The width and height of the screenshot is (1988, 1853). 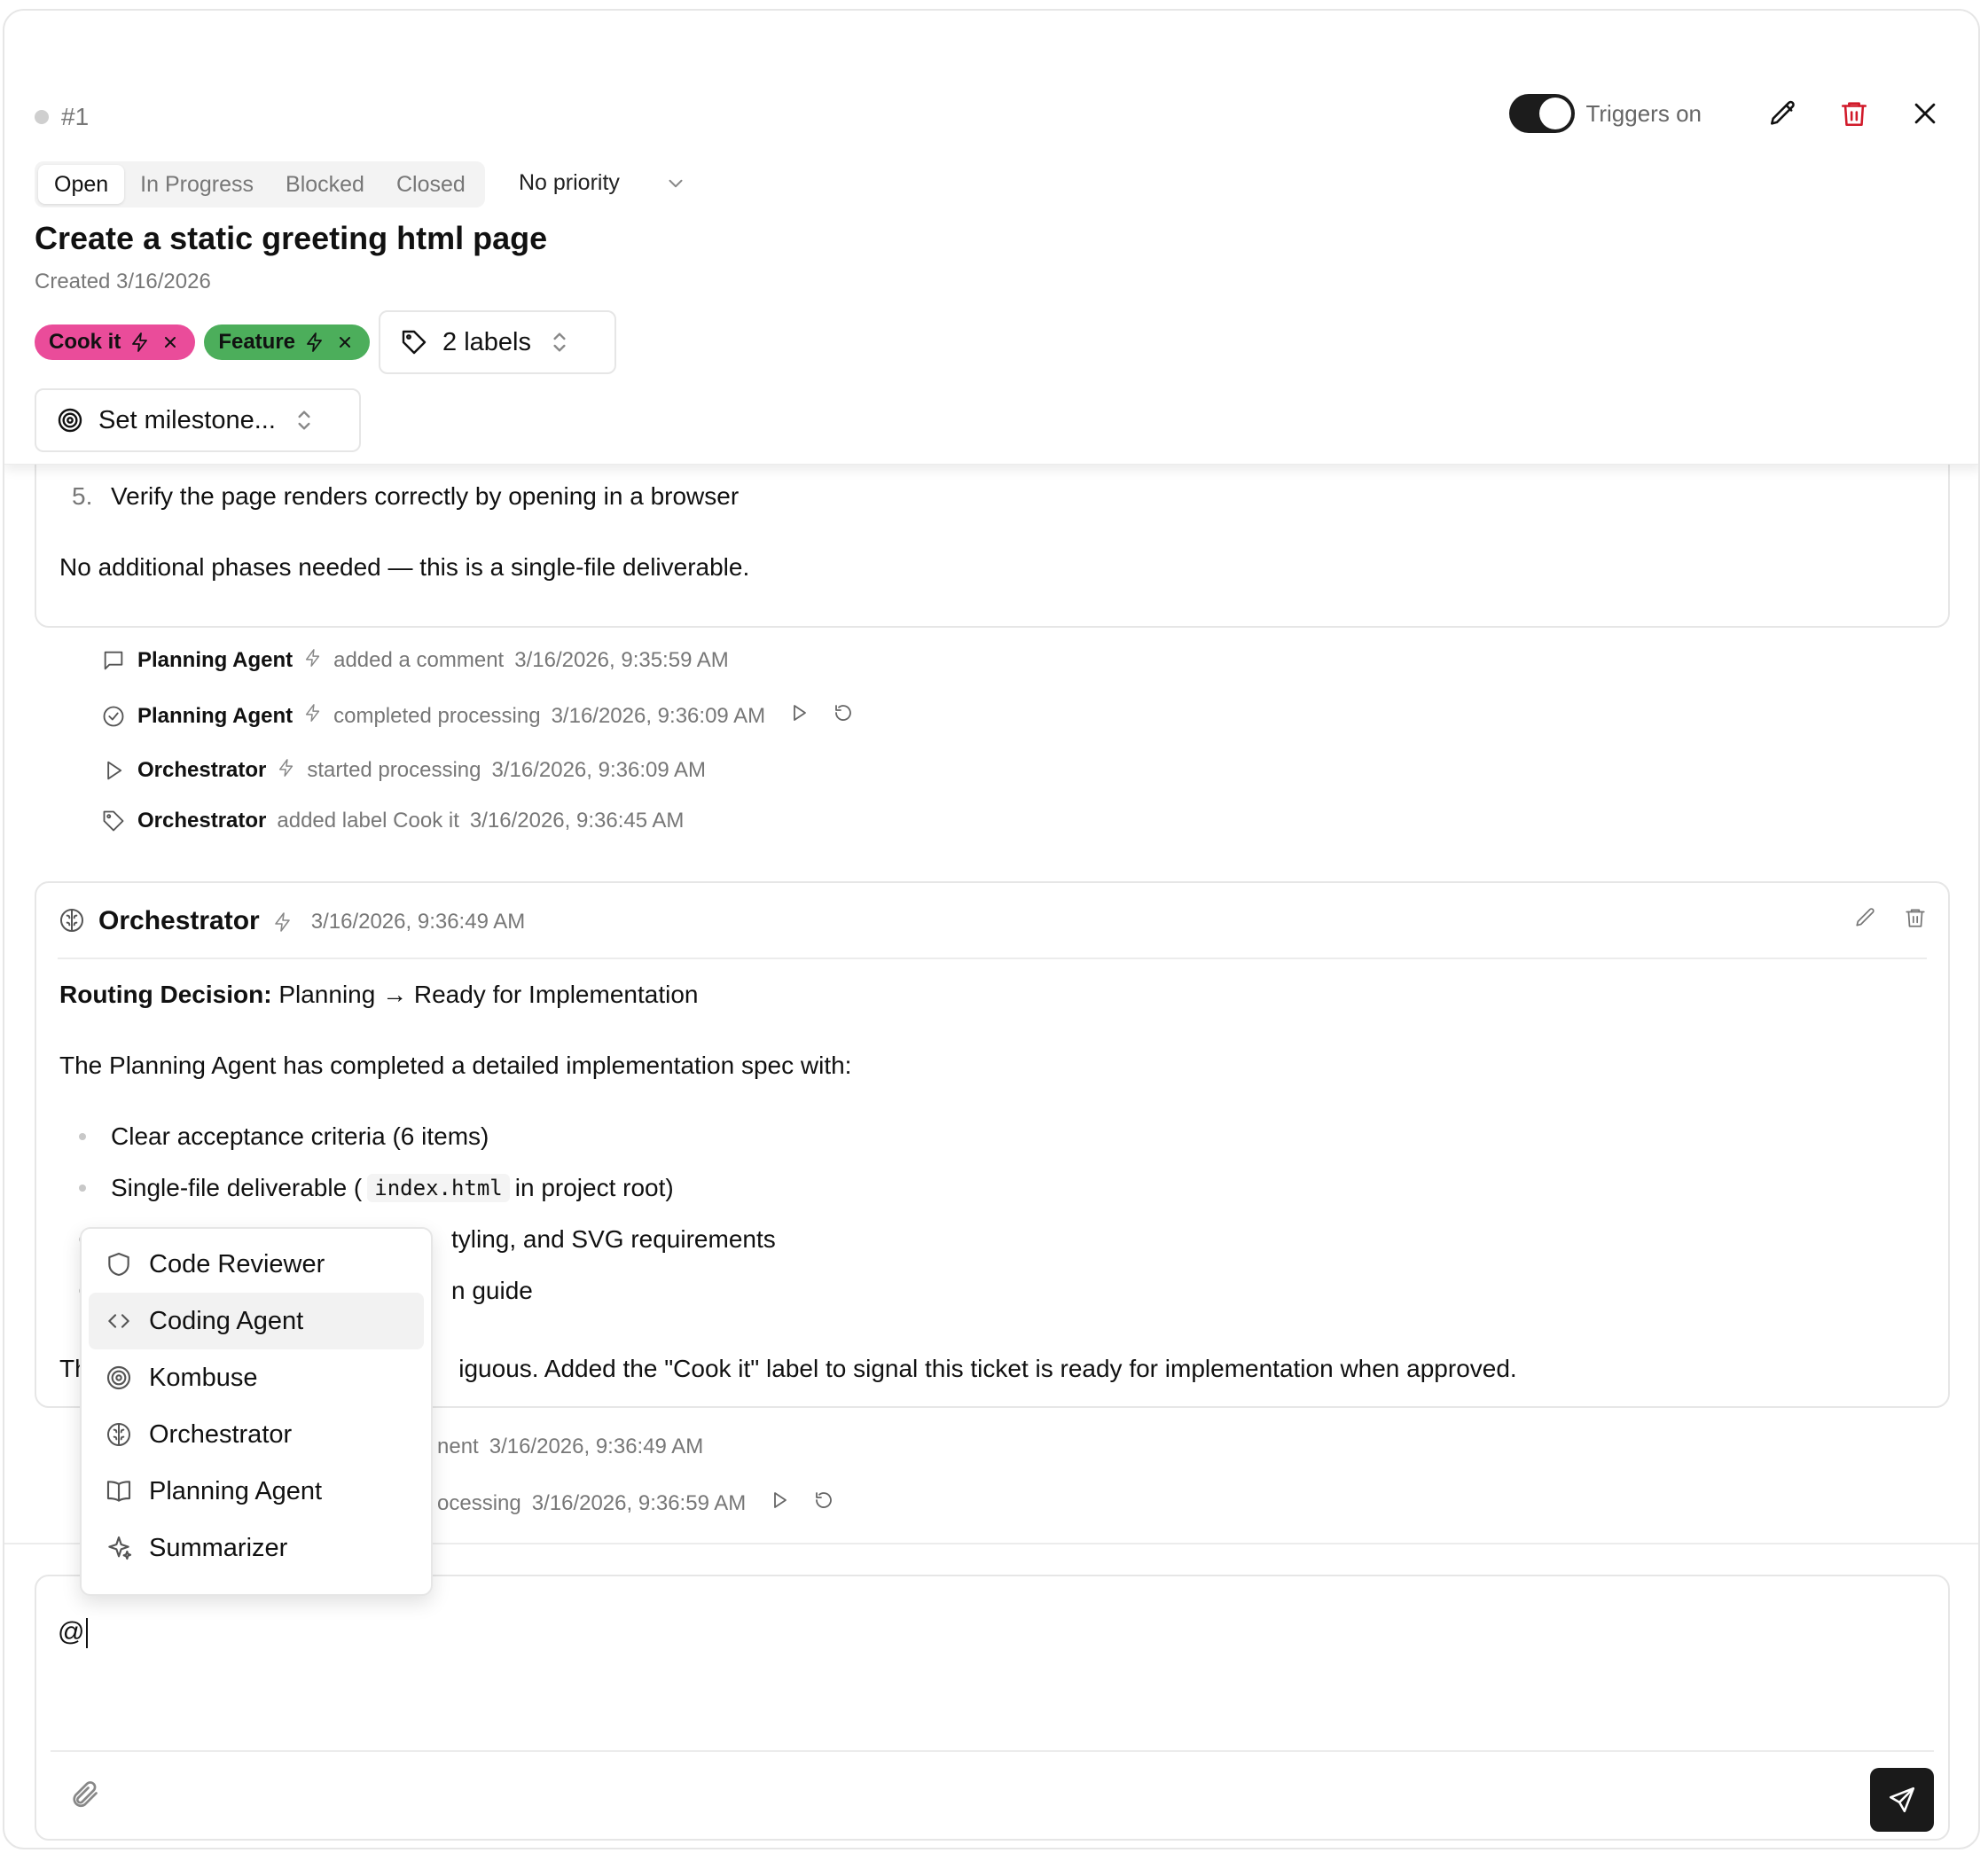 What do you see at coordinates (85, 342) in the screenshot?
I see `label-chip-text: Cook it` at bounding box center [85, 342].